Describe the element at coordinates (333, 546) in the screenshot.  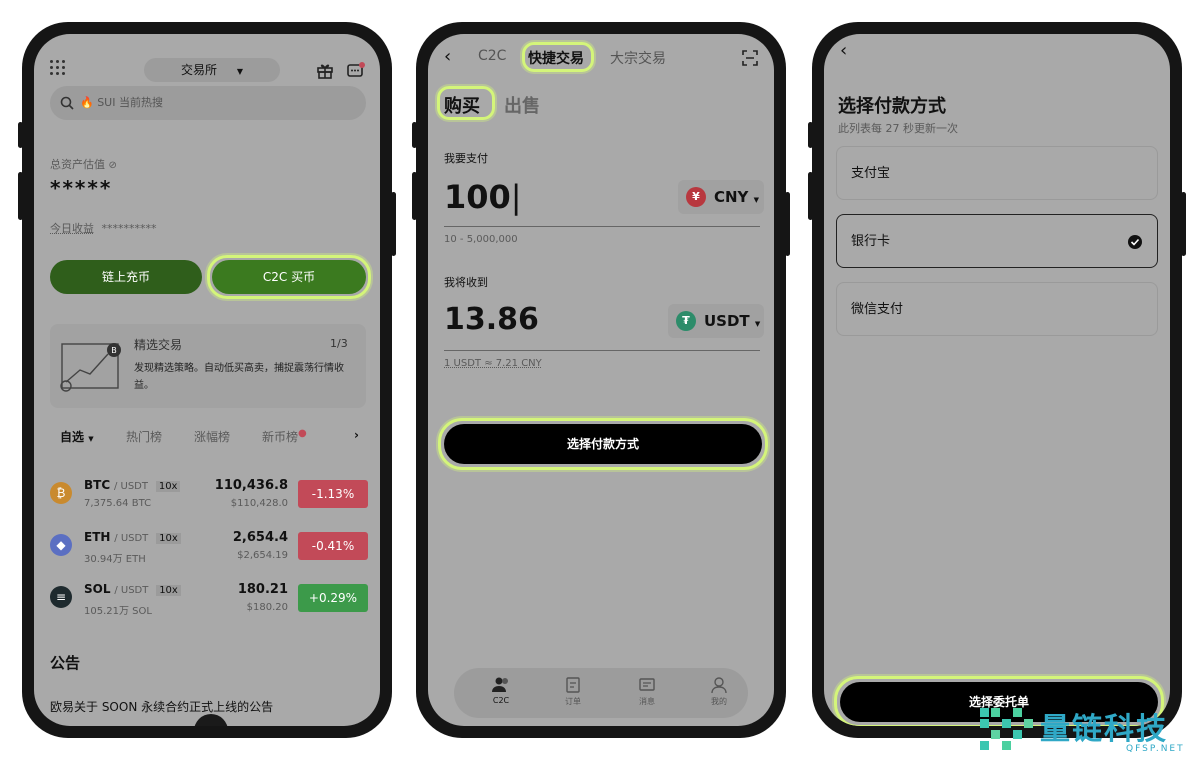
I see `change-badge: -0.41%` at that location.